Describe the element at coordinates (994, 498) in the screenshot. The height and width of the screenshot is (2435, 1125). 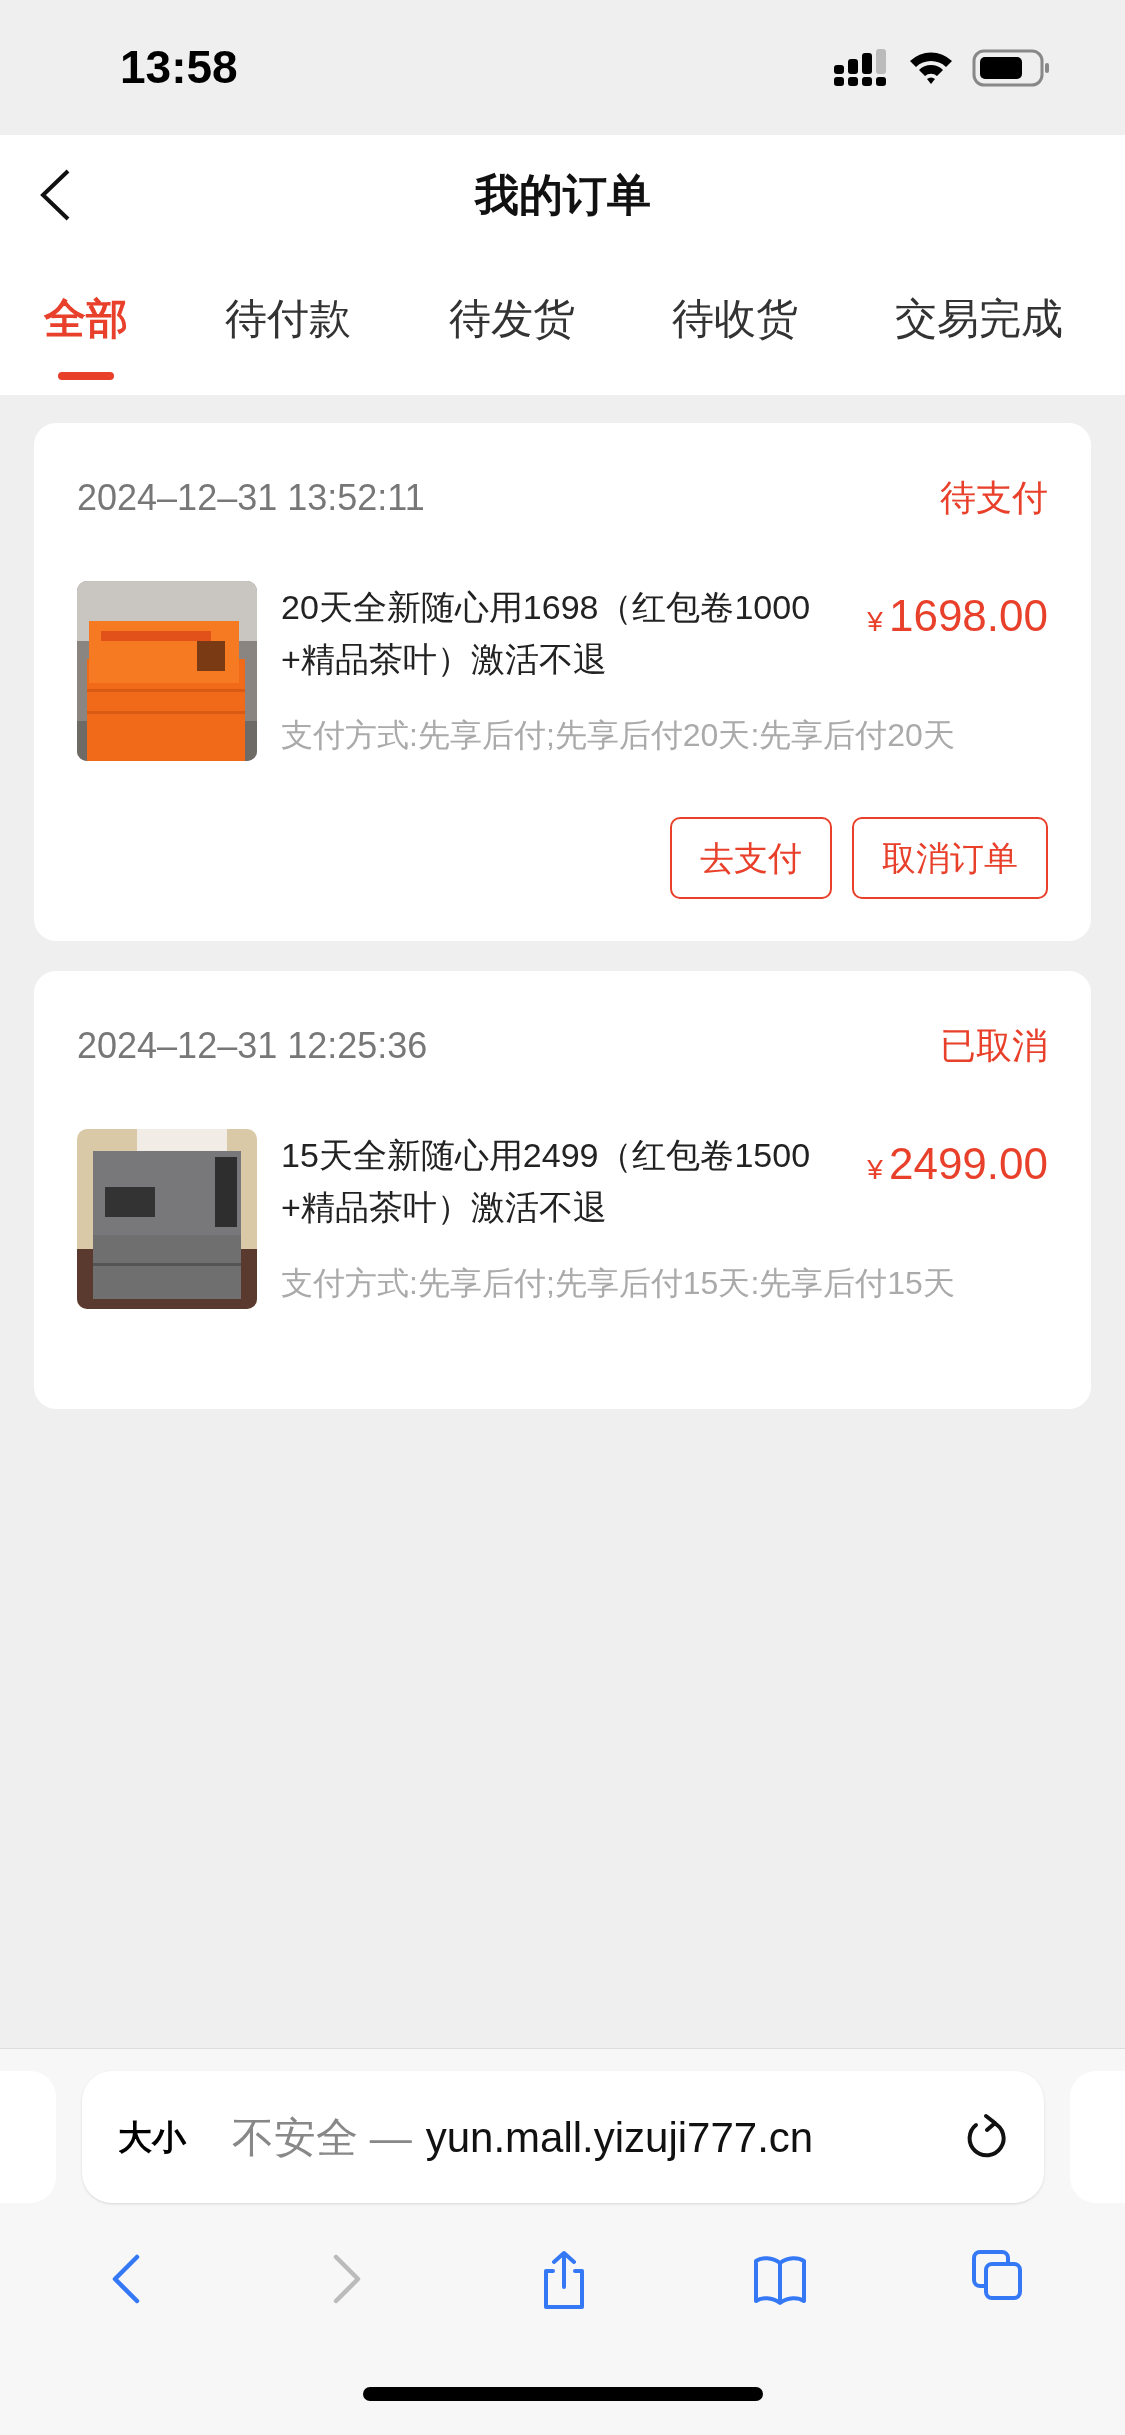
I see `order-status: 待支付` at that location.